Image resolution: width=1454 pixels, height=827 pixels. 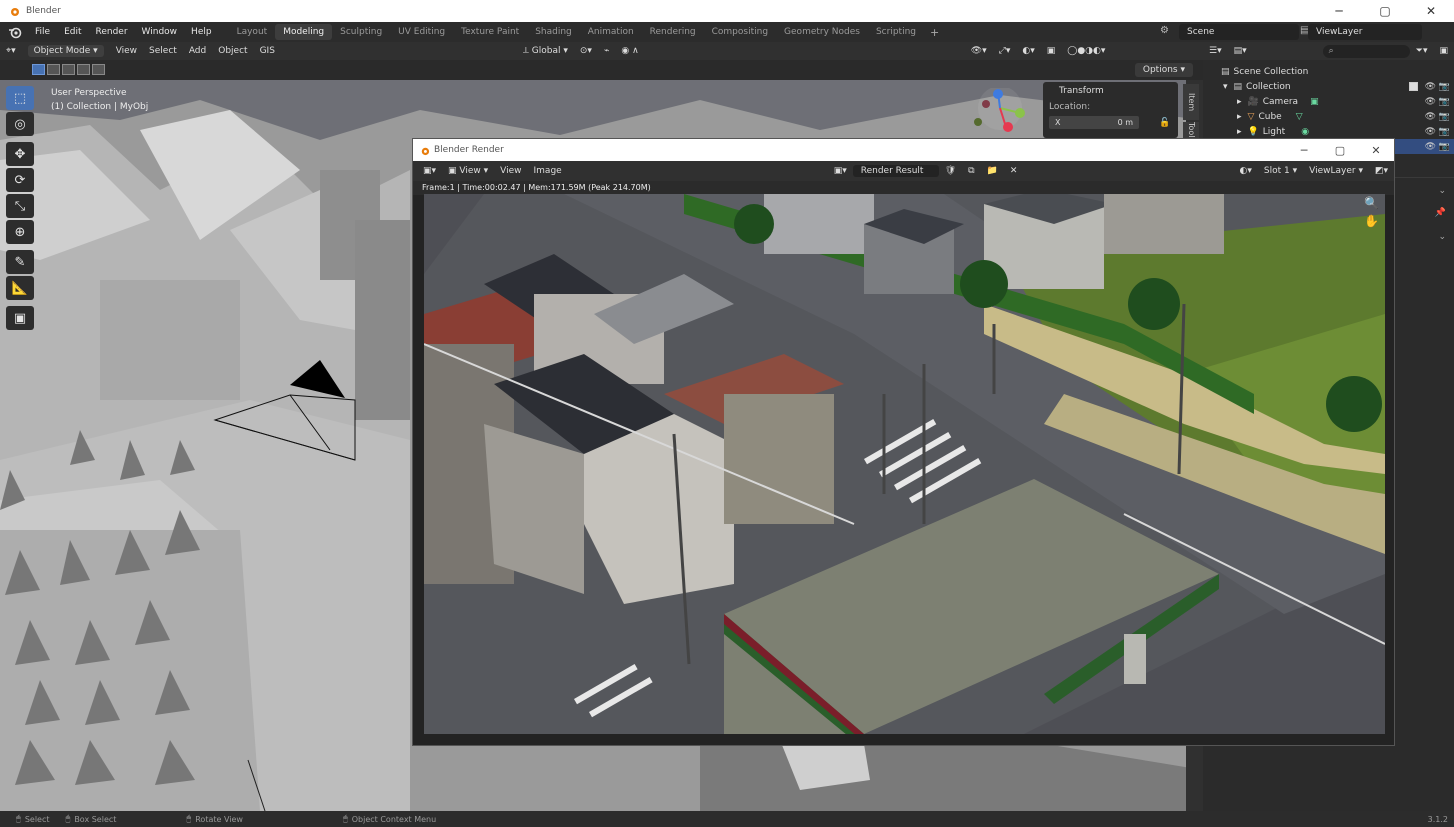 I want to click on outliner-row-collection: ▾ ▤ Collection 👁 📷, so click(x=1328, y=86).